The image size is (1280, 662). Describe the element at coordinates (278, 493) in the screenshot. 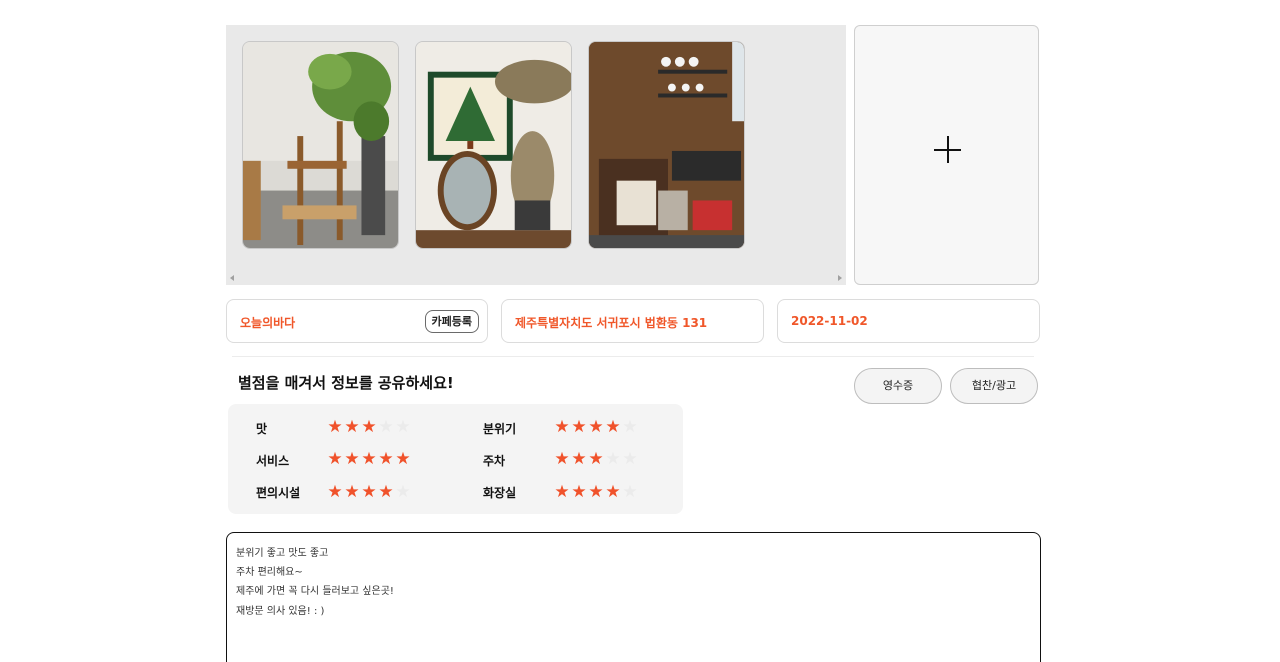

I see `rating-label-facilities: 편의시설` at that location.